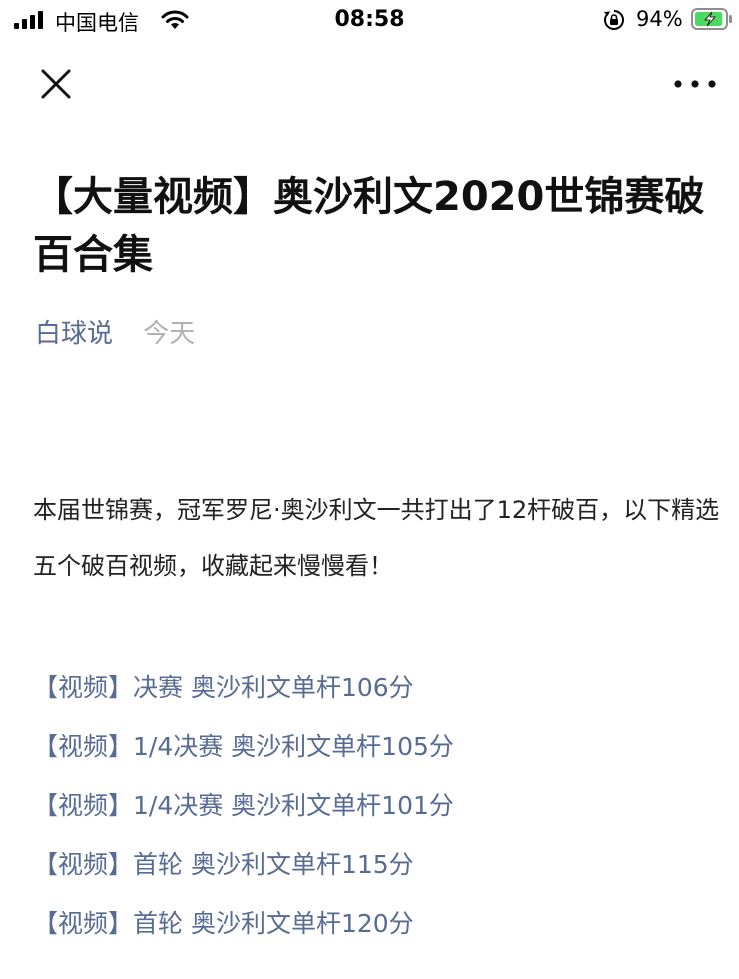 The width and height of the screenshot is (739, 979). Describe the element at coordinates (56, 84) in the screenshot. I see `close-icon` at that location.